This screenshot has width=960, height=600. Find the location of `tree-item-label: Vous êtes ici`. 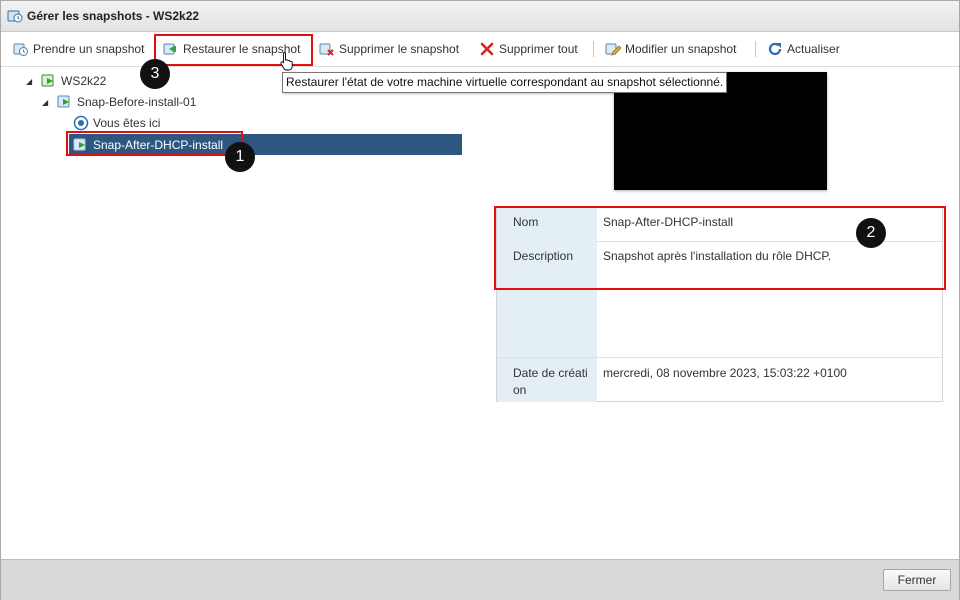

tree-item-label: Vous êtes ici is located at coordinates (127, 123).